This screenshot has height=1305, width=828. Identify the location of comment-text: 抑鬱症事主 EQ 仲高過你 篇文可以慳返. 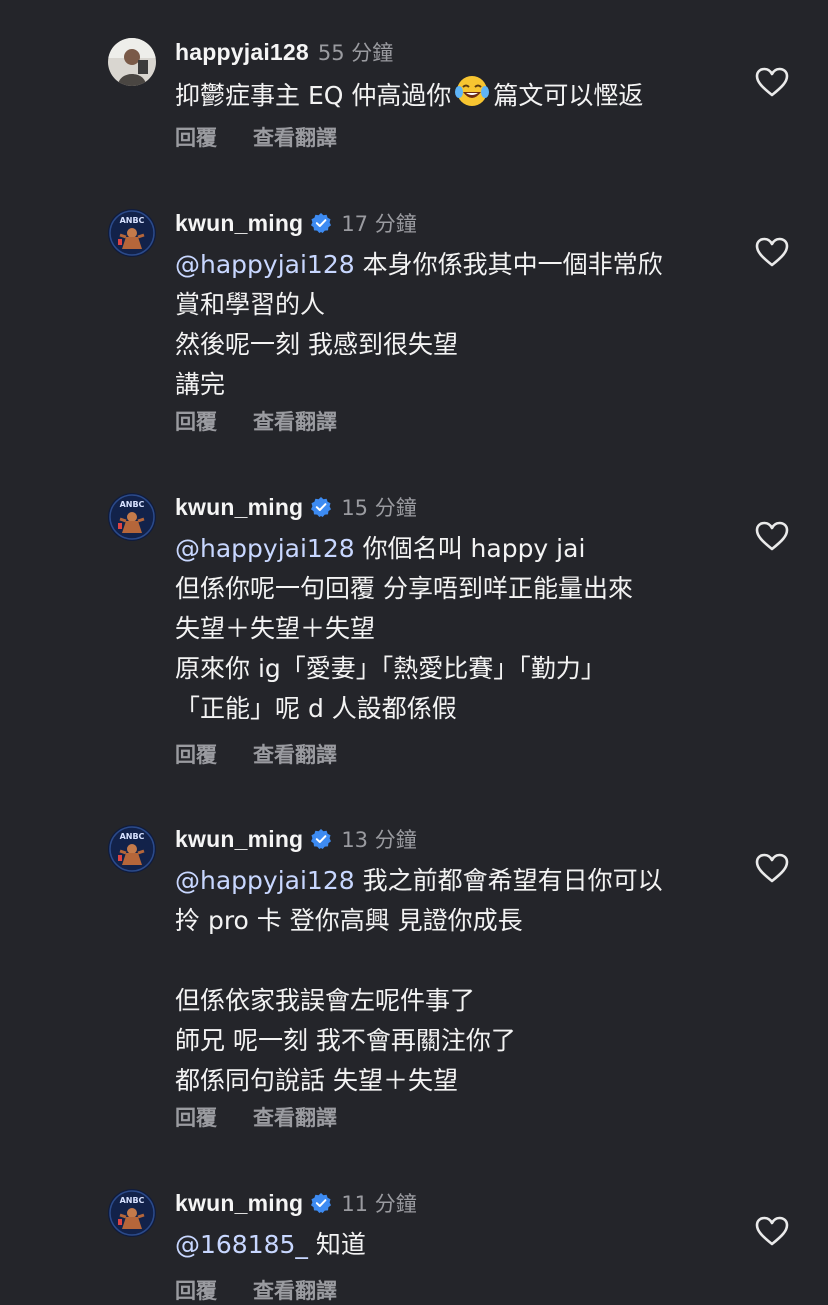
(447, 97).